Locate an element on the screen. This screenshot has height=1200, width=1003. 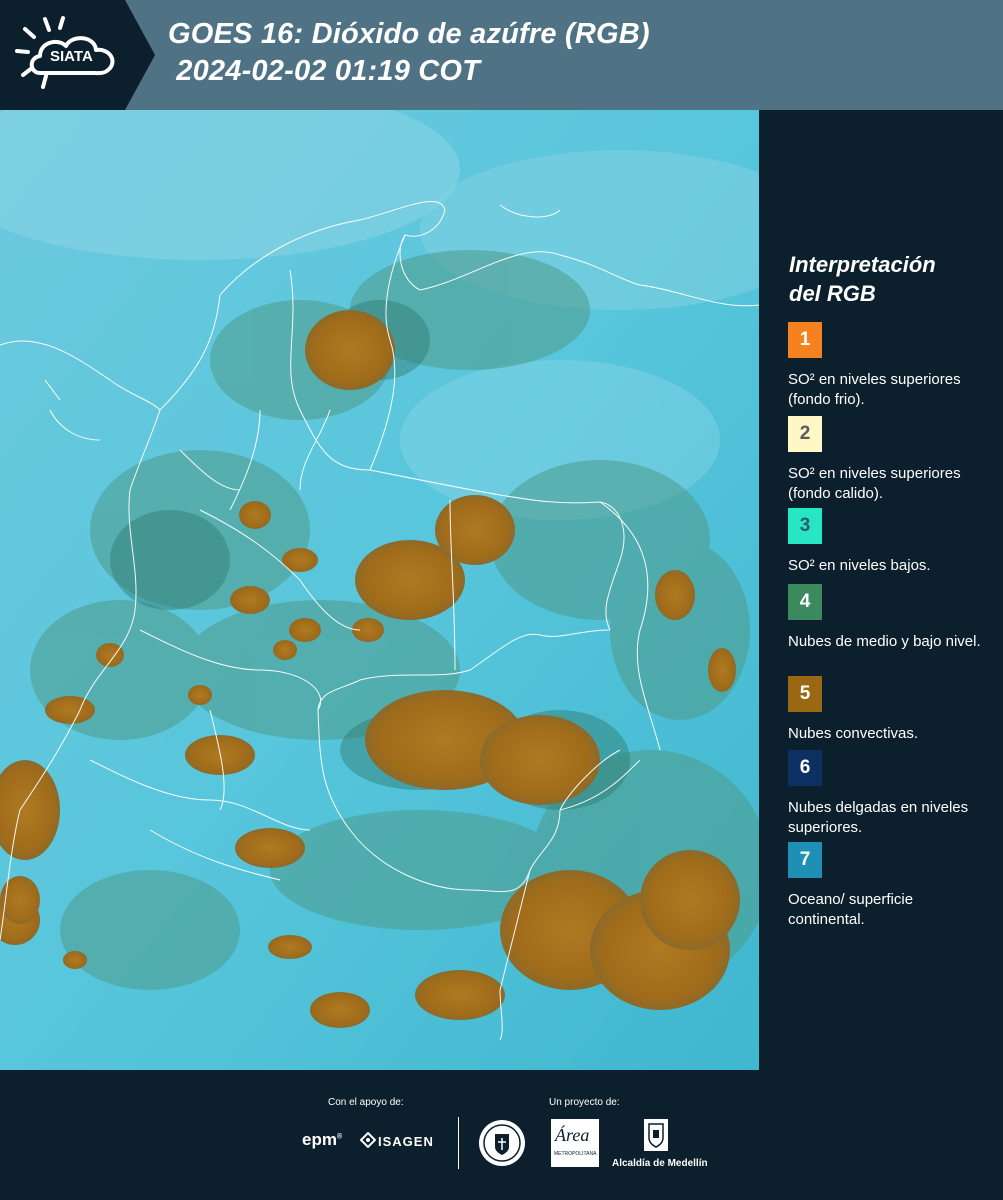
legend-number-7: 7 is located at coordinates (805, 859).